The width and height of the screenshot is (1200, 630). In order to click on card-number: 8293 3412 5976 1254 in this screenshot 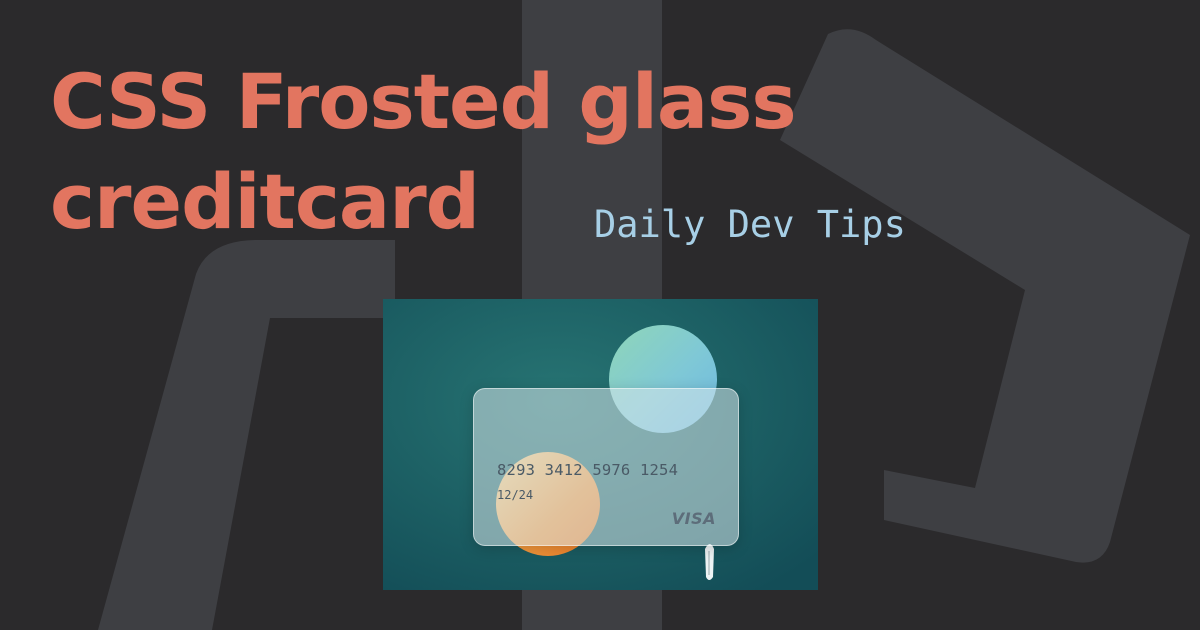, I will do `click(588, 470)`.